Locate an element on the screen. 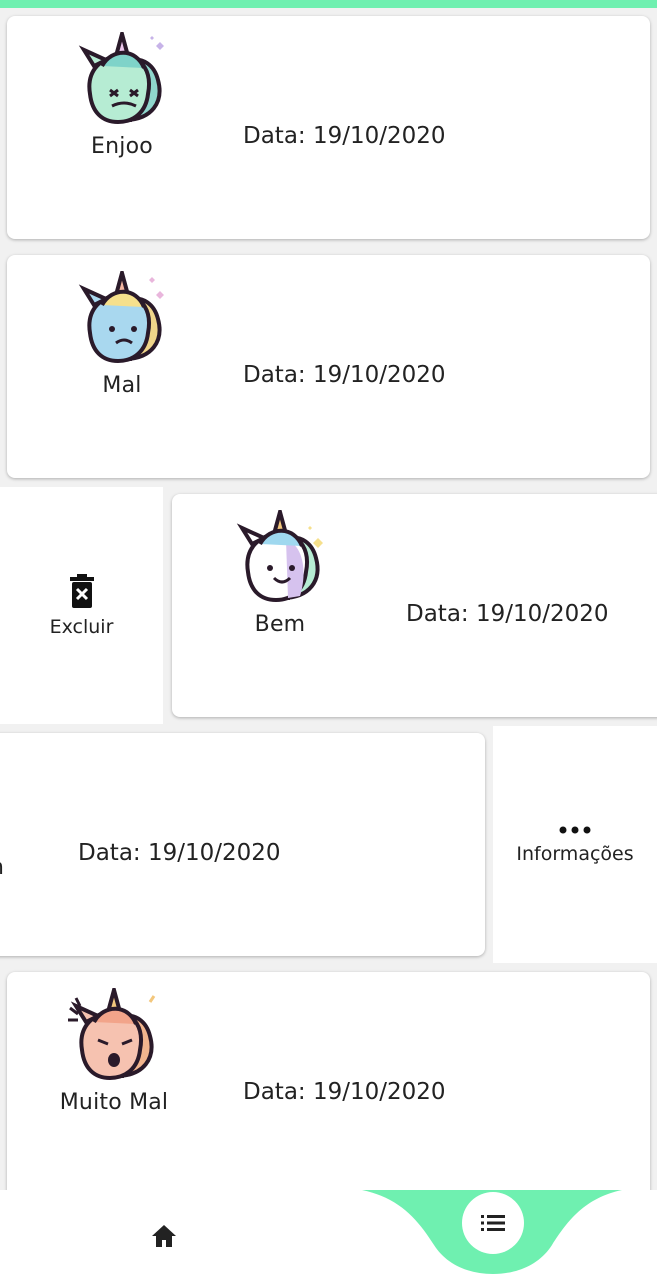  more-horizontal-icon is located at coordinates (575, 829).